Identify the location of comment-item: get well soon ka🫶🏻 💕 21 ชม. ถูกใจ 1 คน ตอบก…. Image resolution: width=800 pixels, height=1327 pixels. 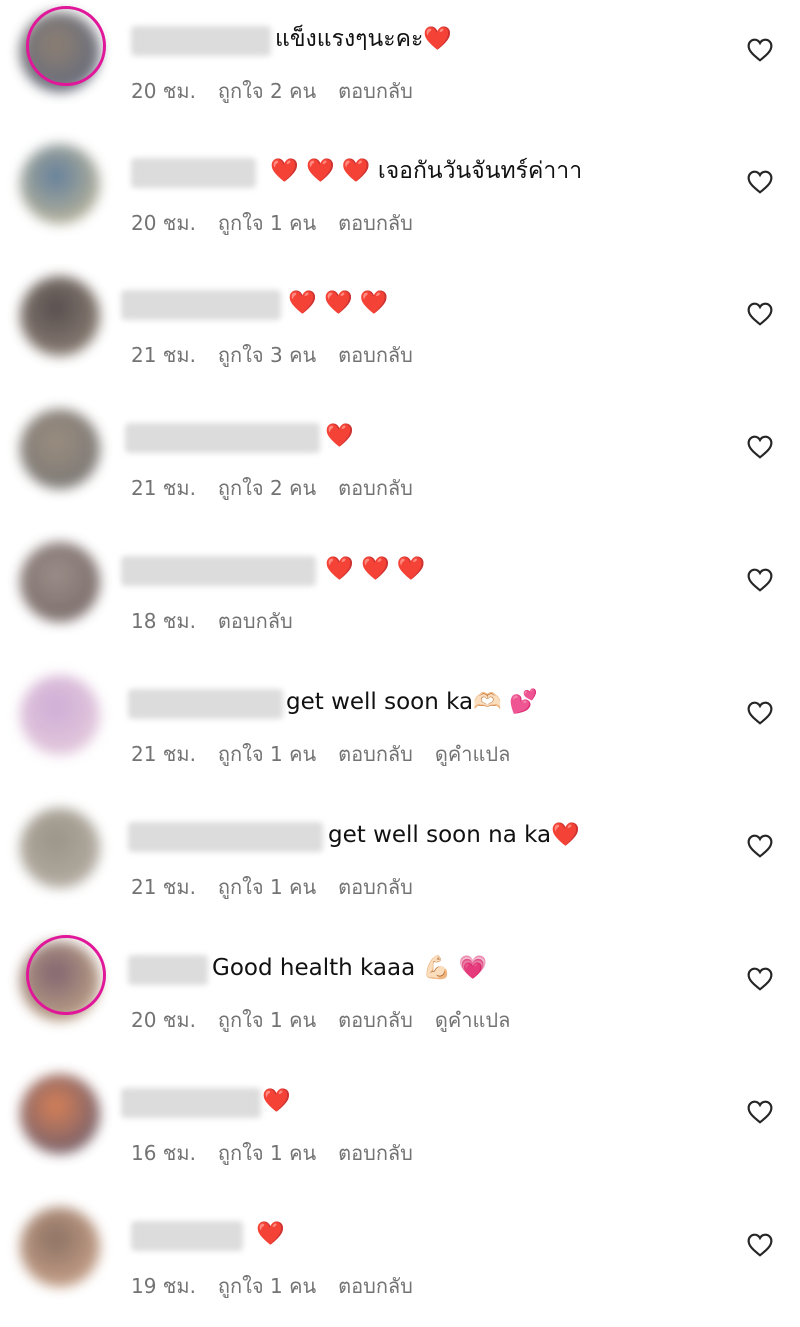
(400, 729).